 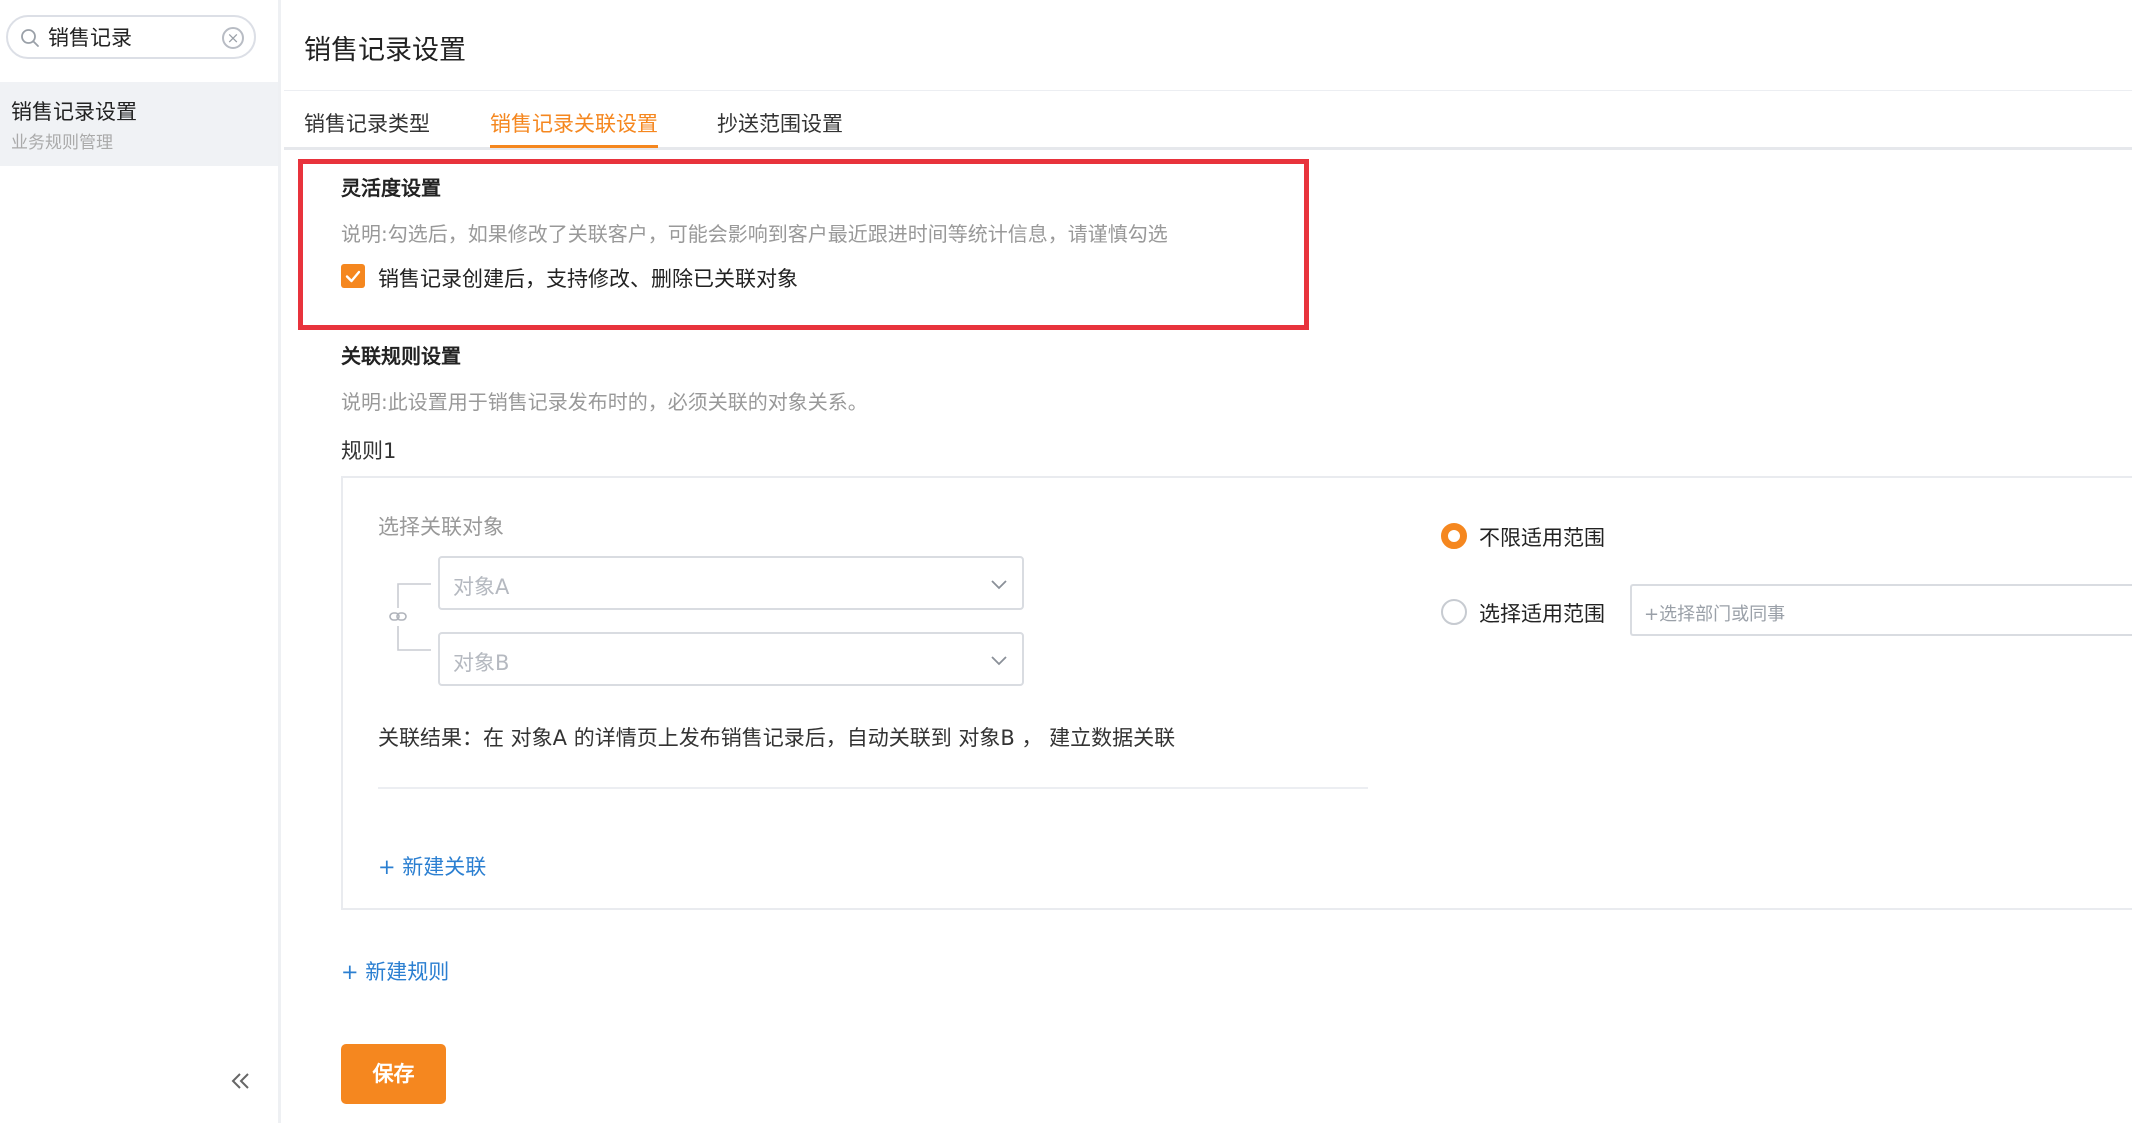 I want to click on check-icon, so click(x=353, y=276).